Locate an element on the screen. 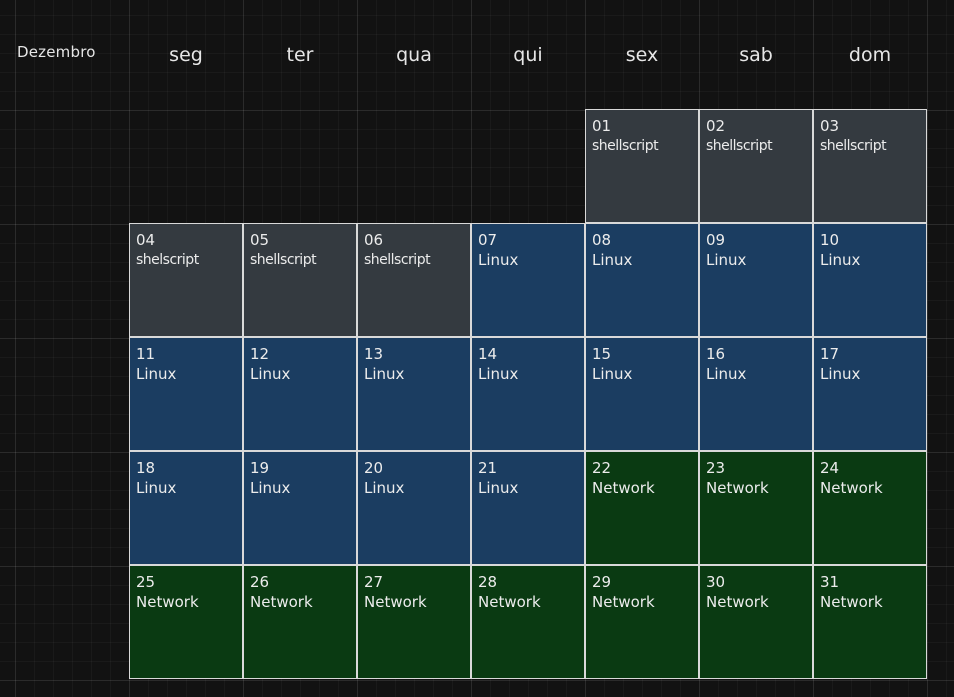  day-cell-04: 04 shelscript is located at coordinates (186, 280).